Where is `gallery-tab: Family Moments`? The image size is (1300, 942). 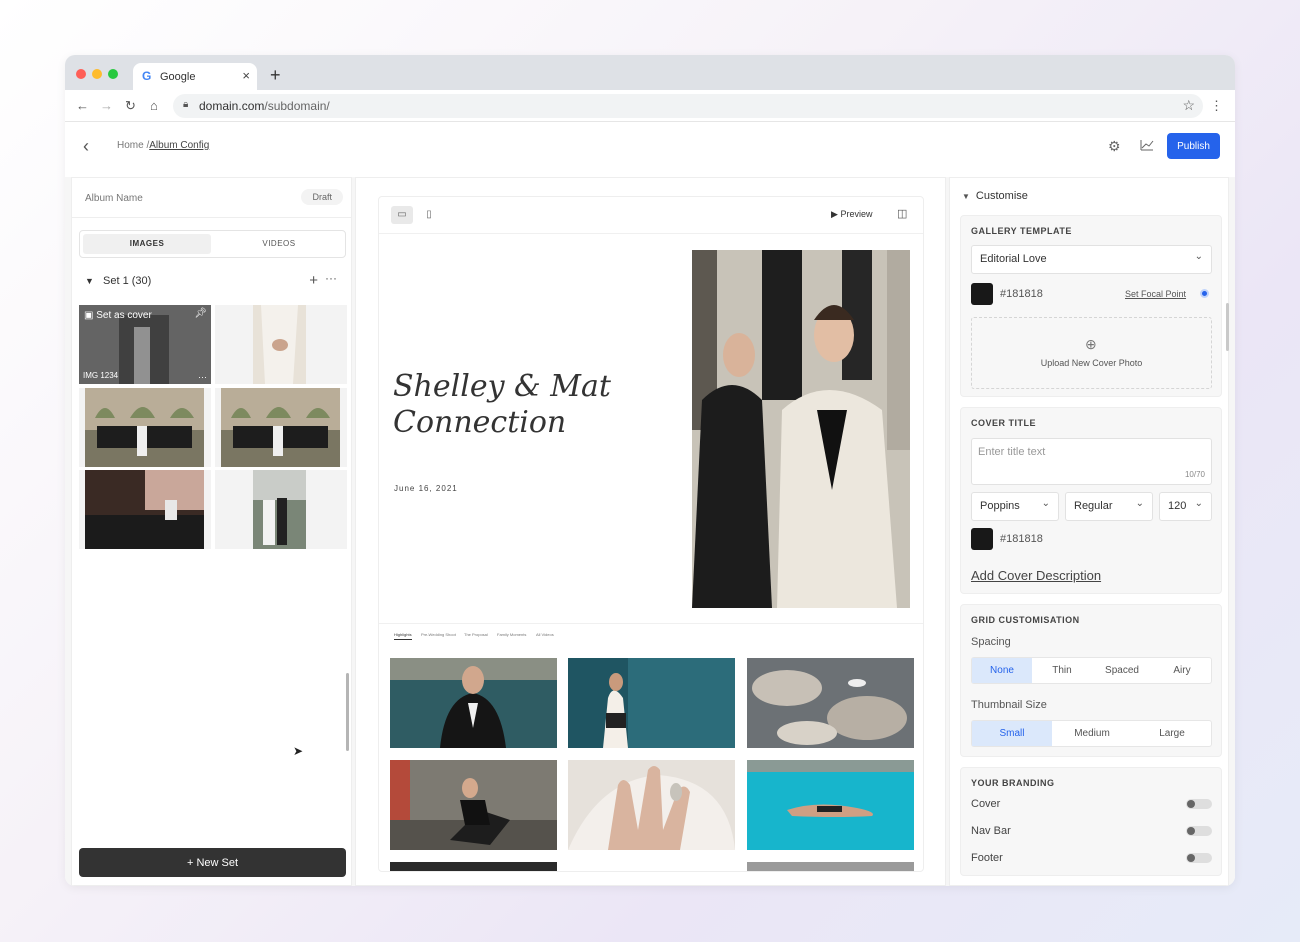 gallery-tab: Family Moments is located at coordinates (511, 634).